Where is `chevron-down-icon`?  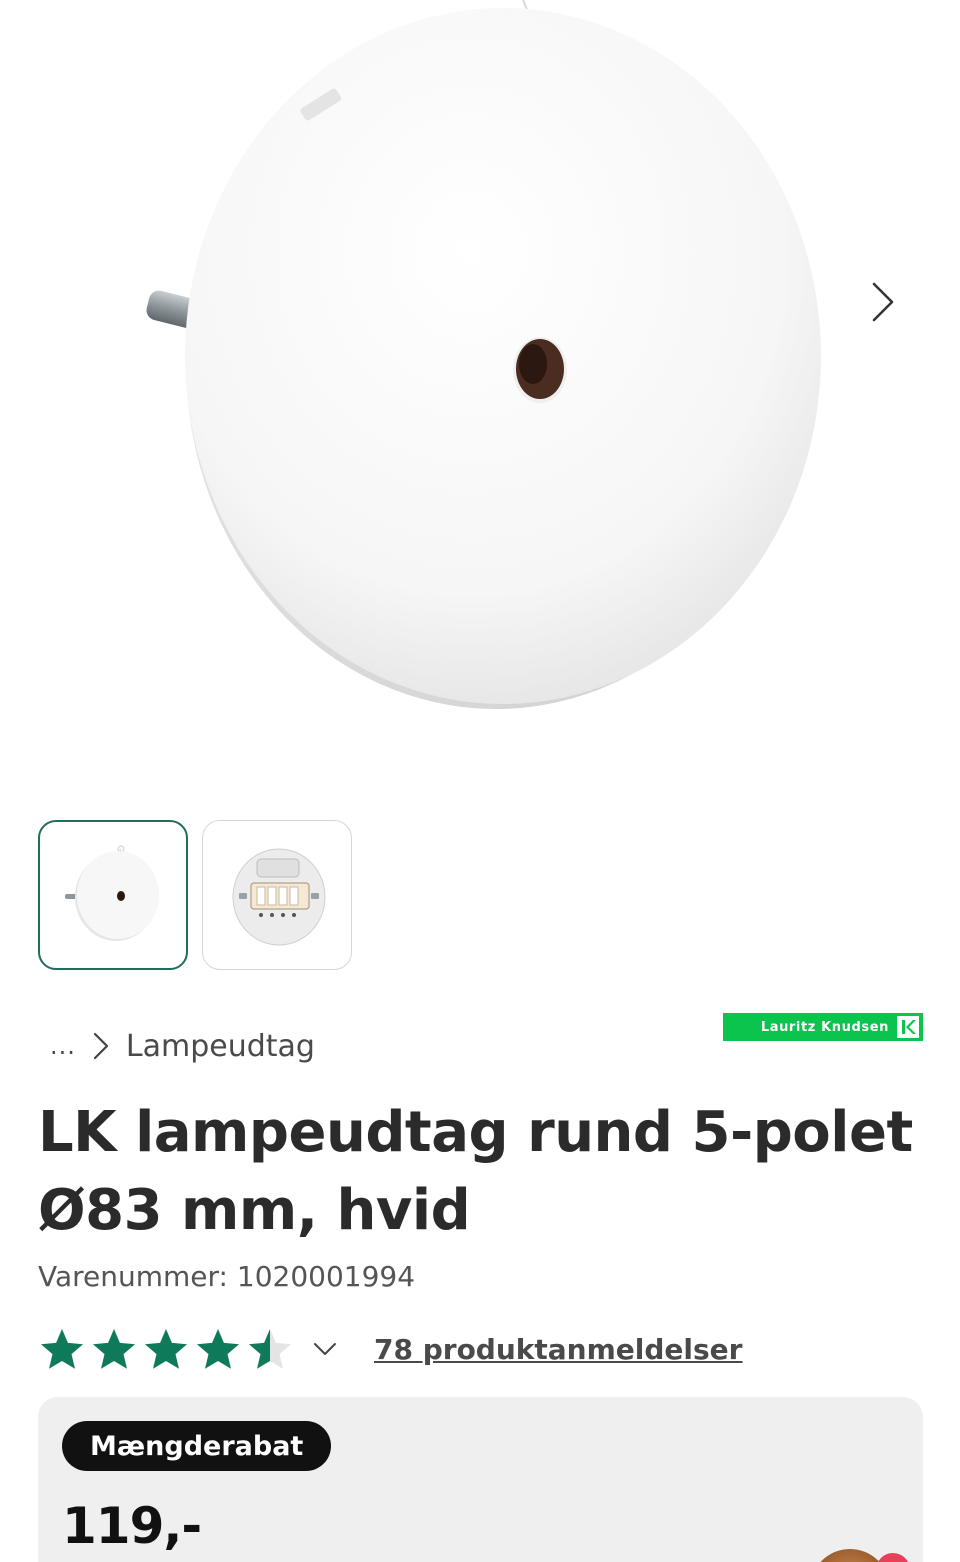
chevron-down-icon is located at coordinates (325, 1349).